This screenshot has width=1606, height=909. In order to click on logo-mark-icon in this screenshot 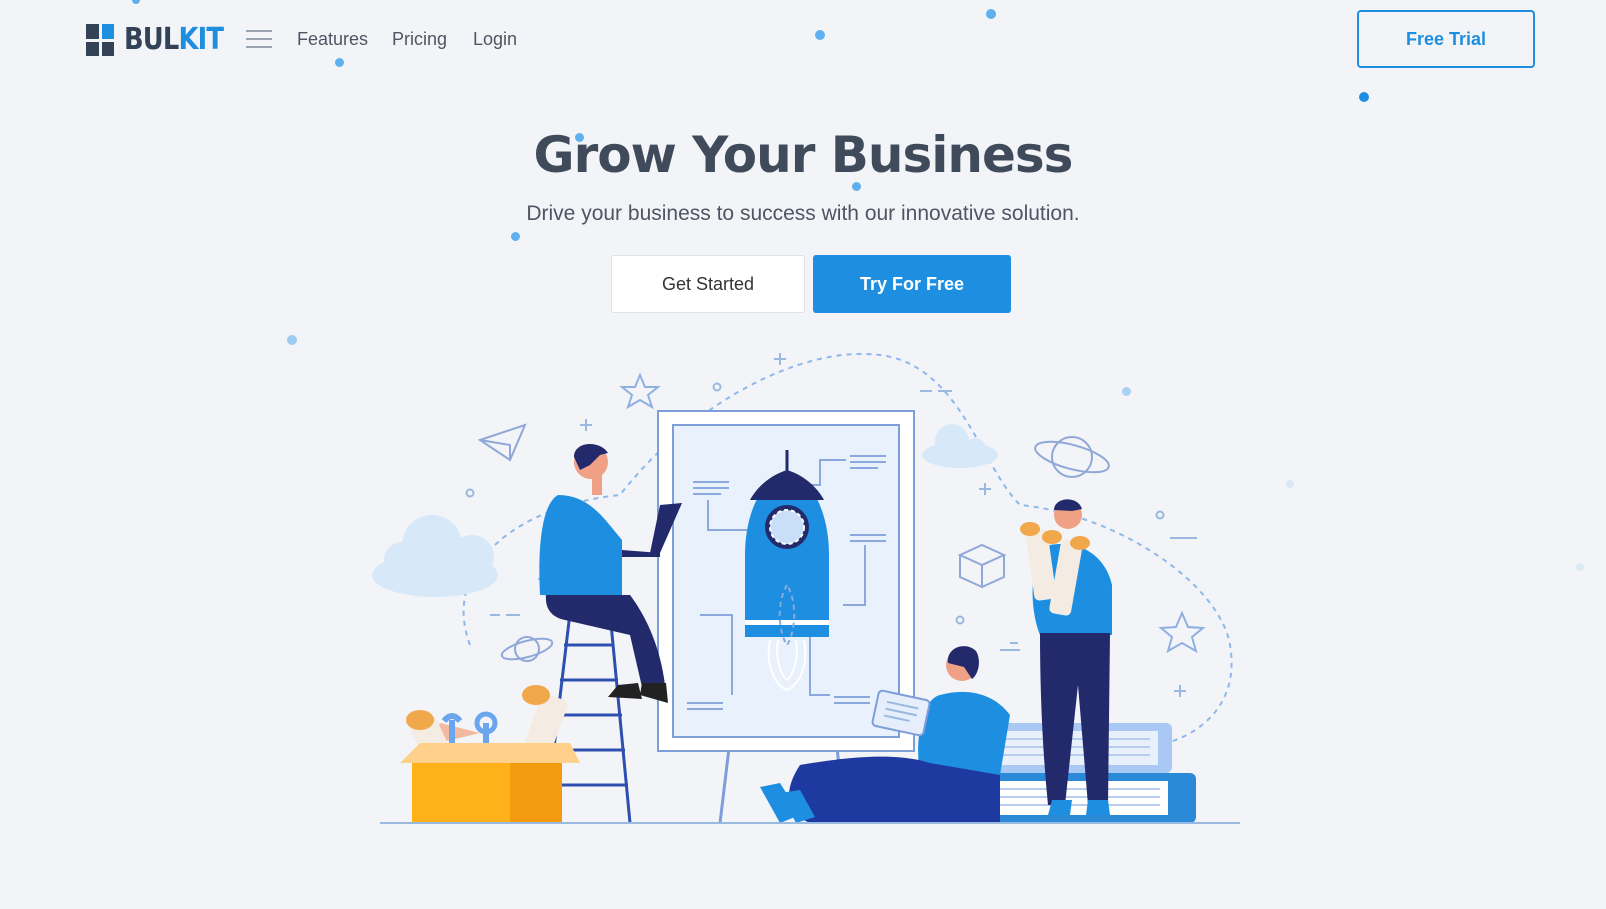, I will do `click(100, 40)`.